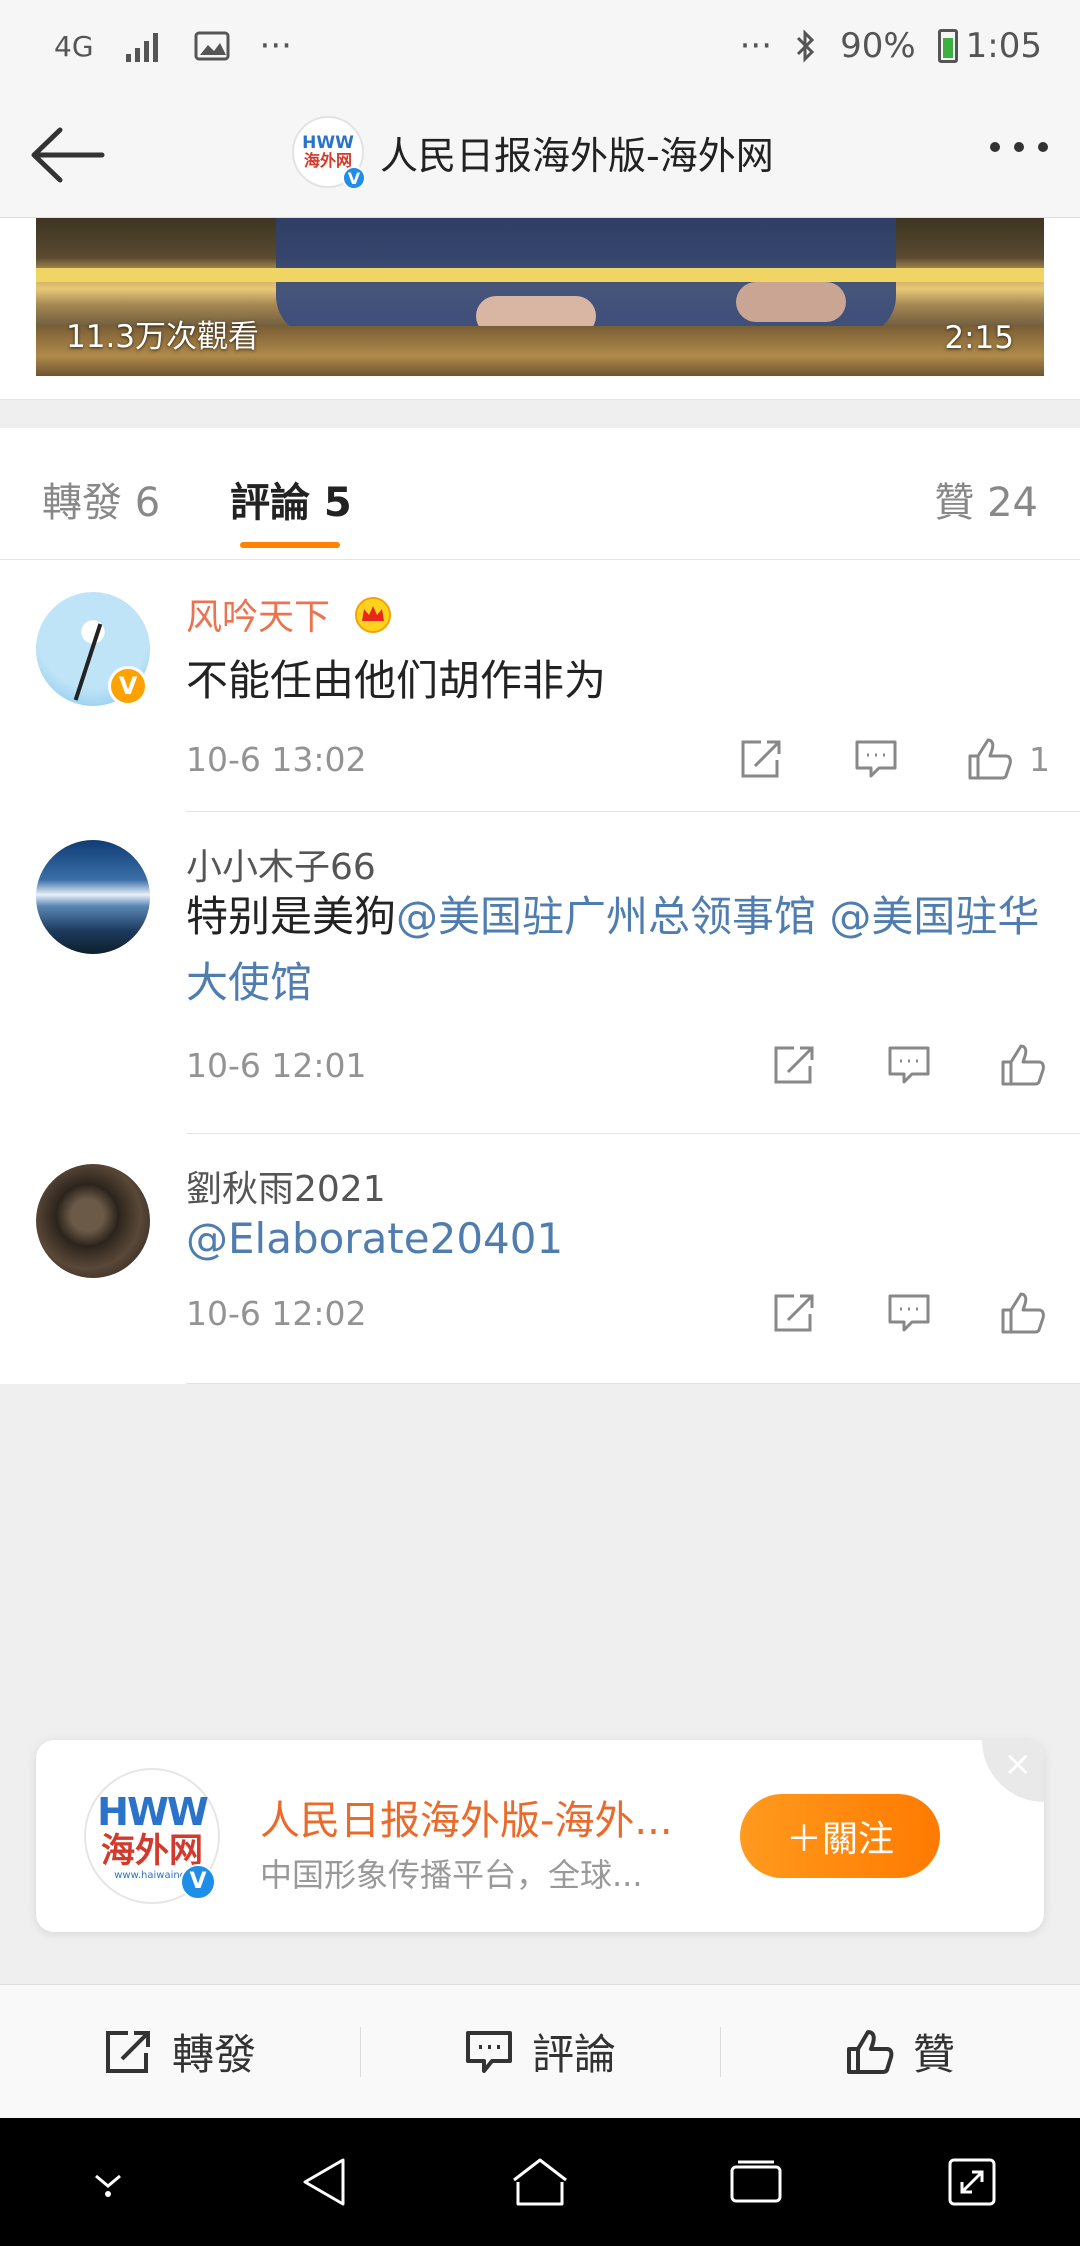 The image size is (1080, 2246). I want to click on video-player: 11.3万次觀看 2:15, so click(540, 297).